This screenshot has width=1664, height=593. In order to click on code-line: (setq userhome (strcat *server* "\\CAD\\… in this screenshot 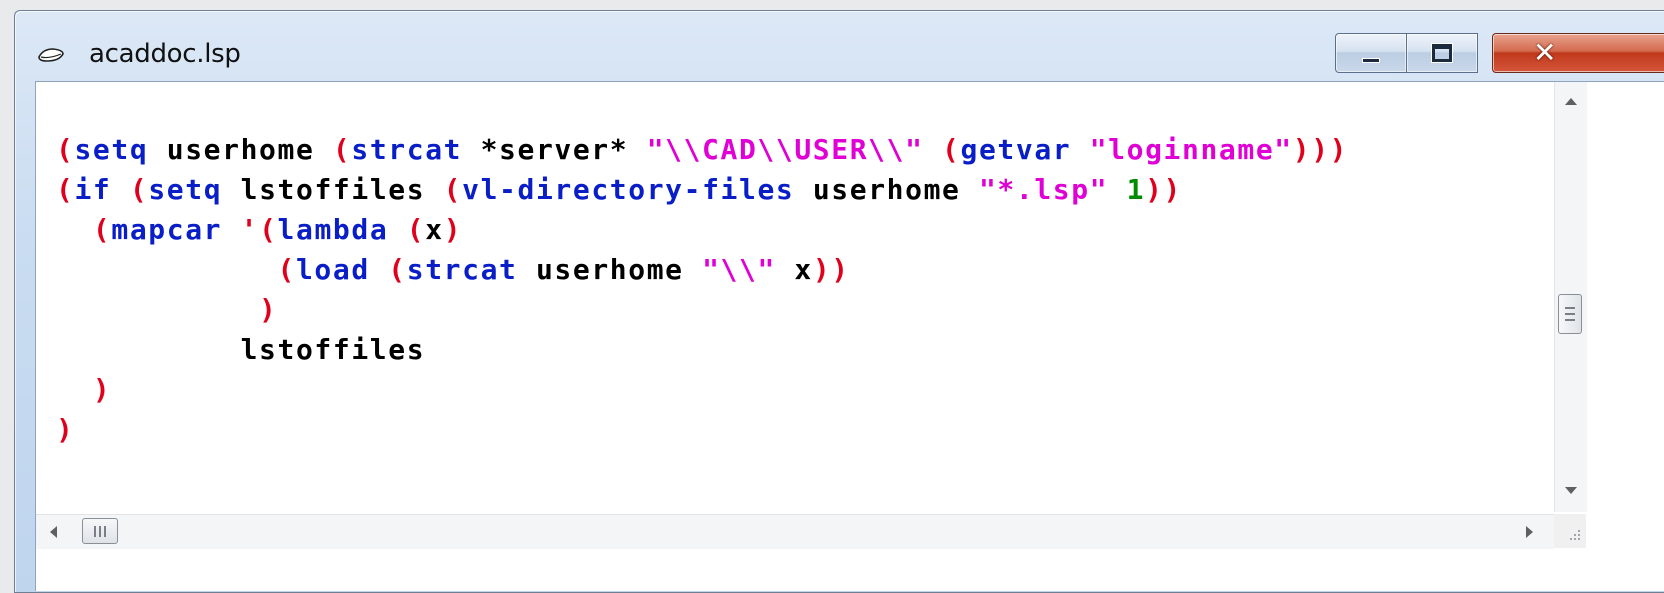, I will do `click(702, 149)`.